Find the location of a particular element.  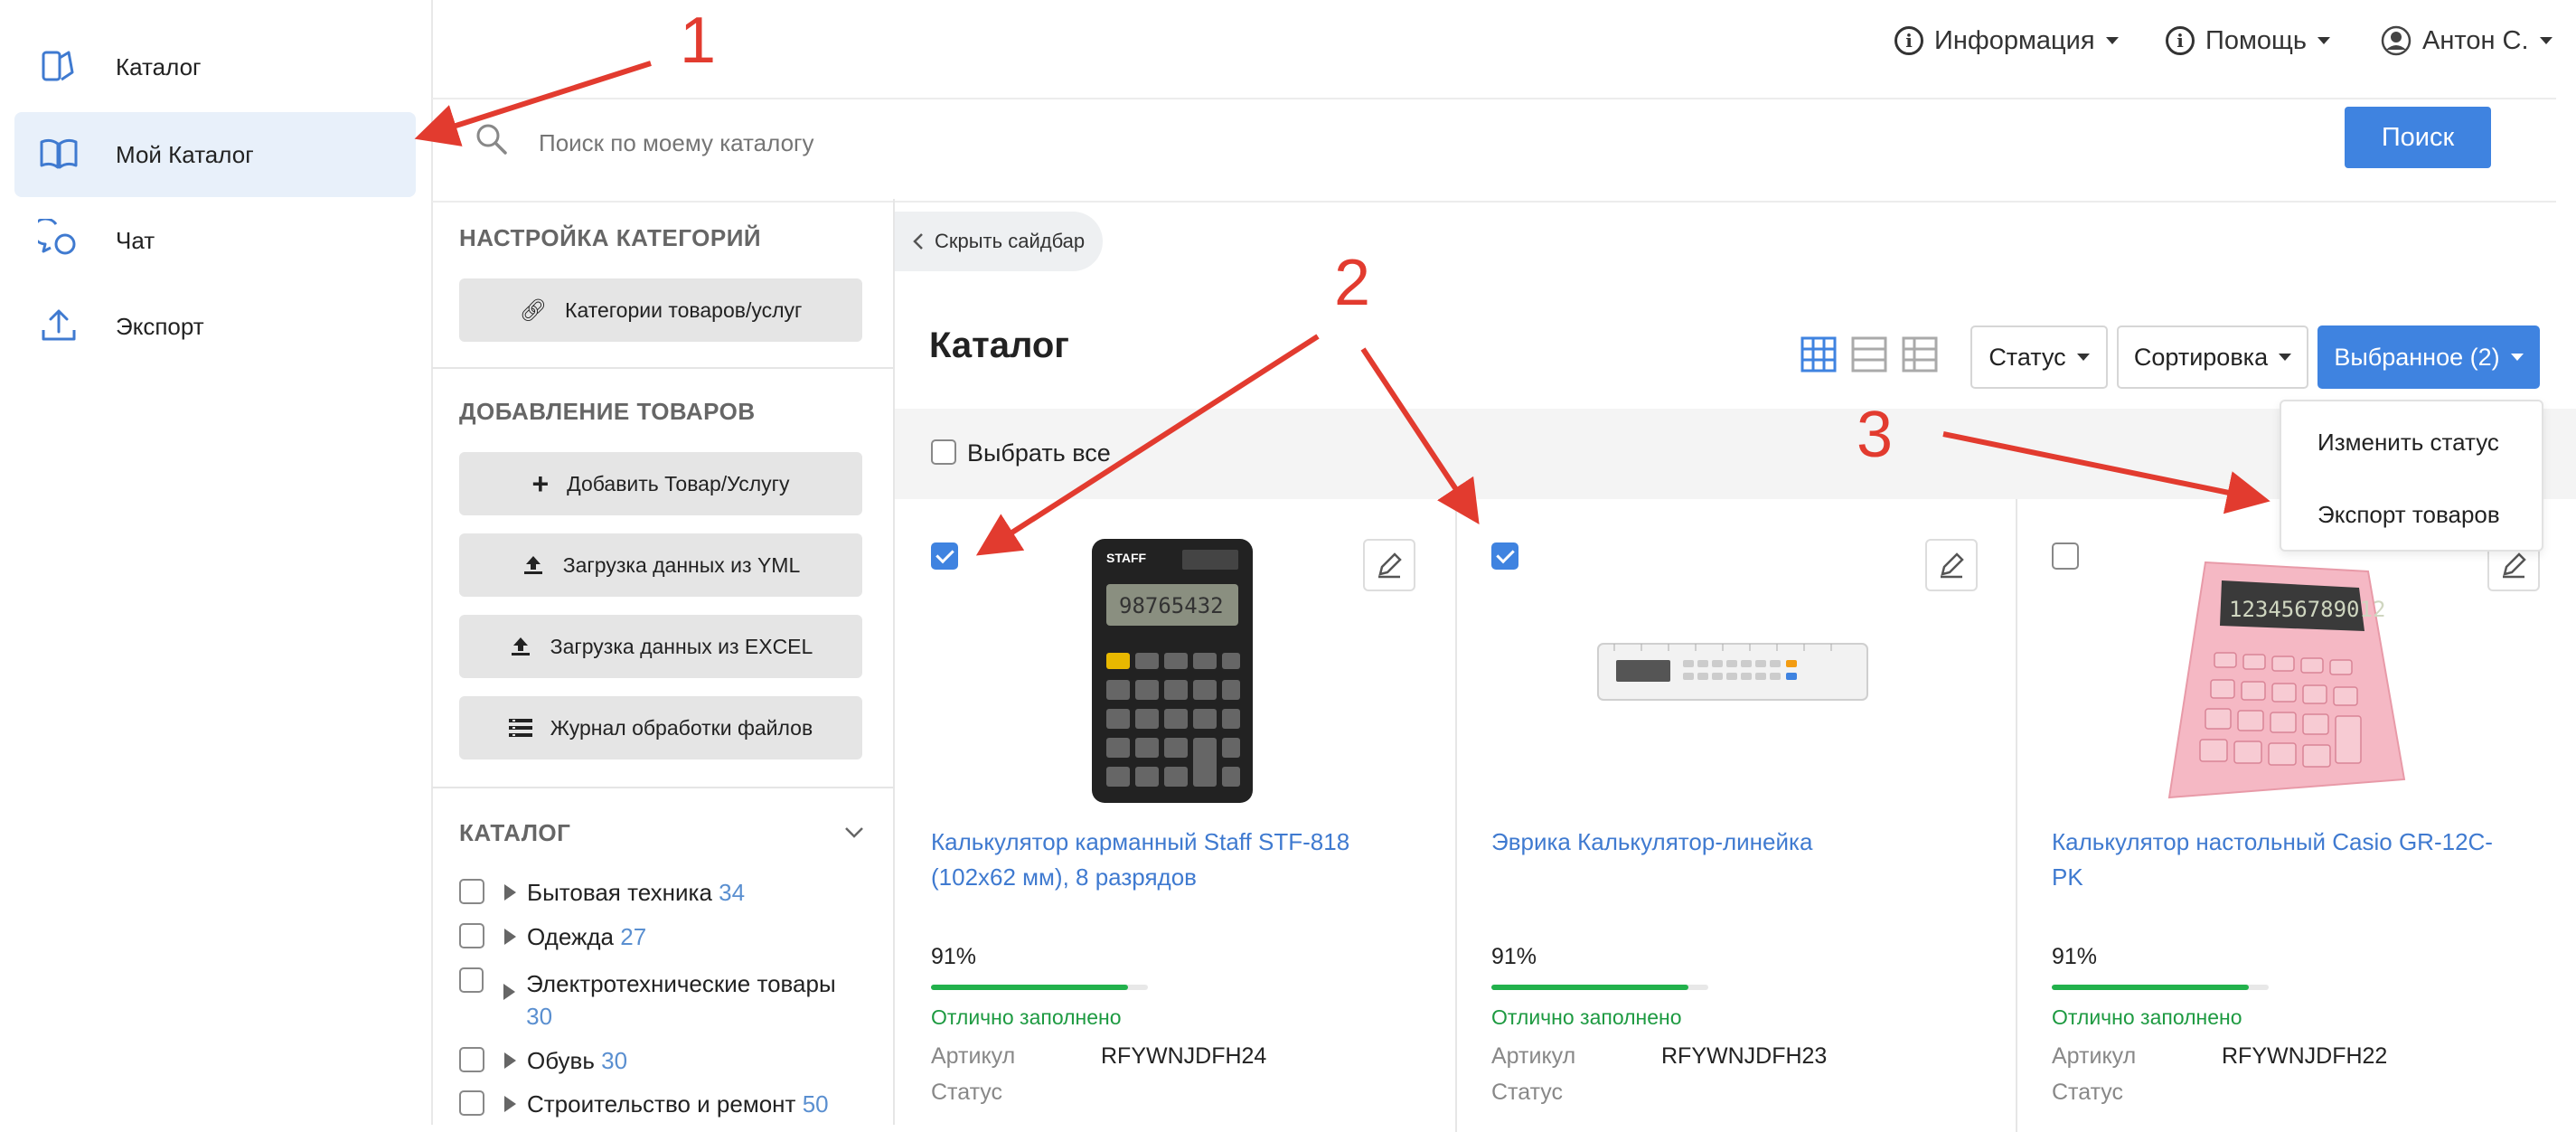

annotation-number: 3 is located at coordinates (1876, 435).